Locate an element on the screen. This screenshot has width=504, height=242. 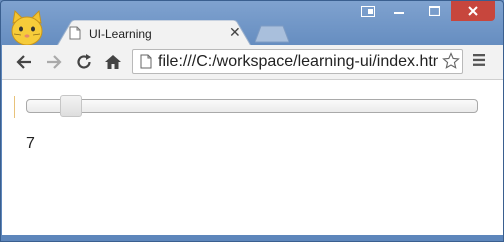
tab-title: UI-Learning is located at coordinates (120, 34).